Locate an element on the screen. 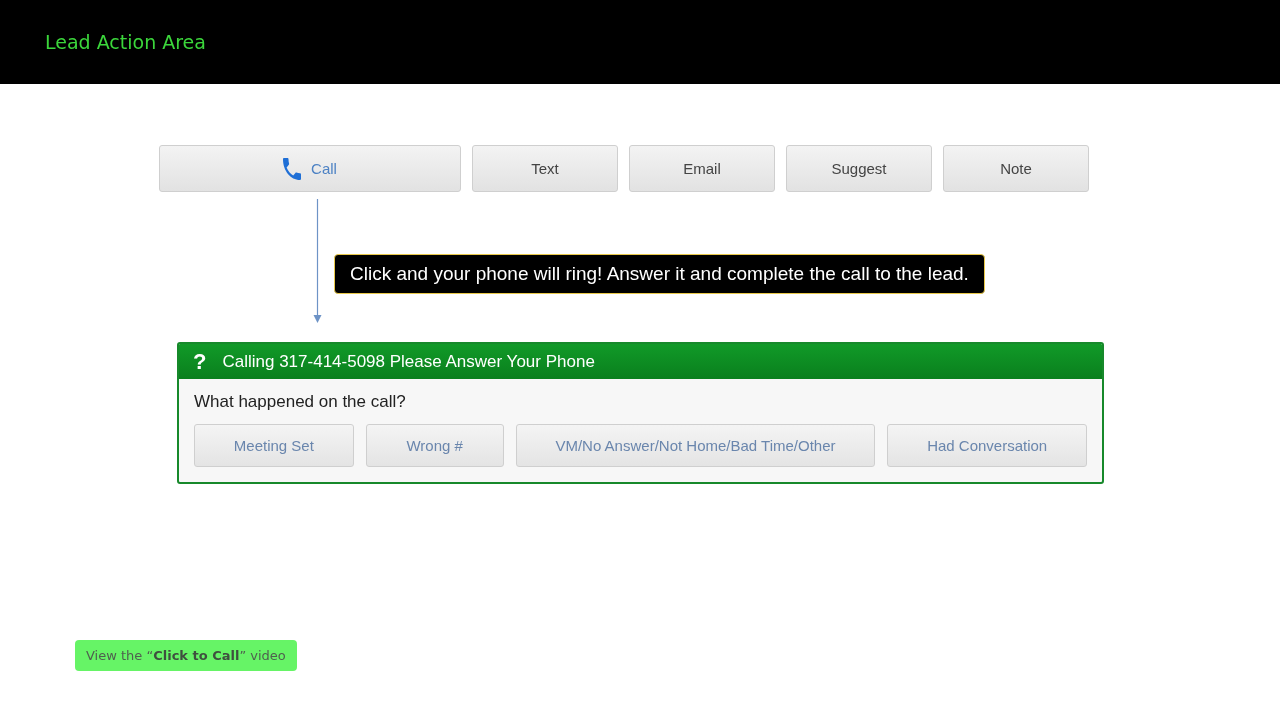  action-button: Note is located at coordinates (1016, 168).